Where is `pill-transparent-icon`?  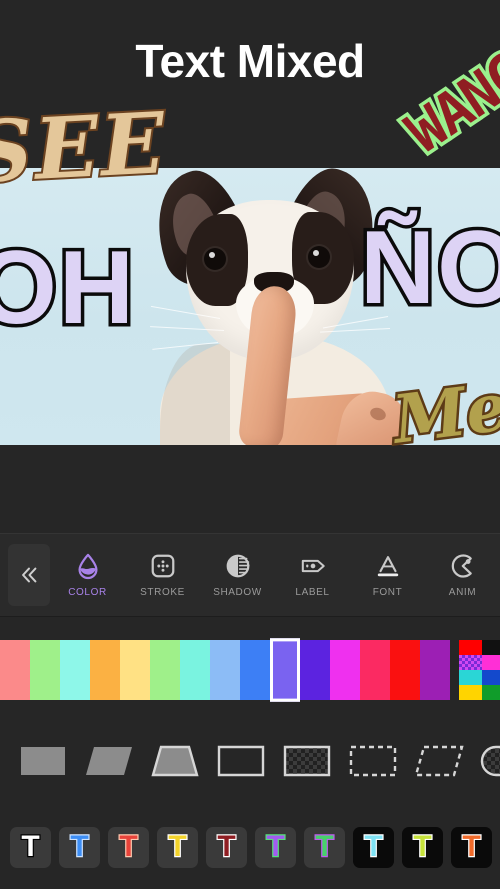 pill-transparent-icon is located at coordinates (490, 761).